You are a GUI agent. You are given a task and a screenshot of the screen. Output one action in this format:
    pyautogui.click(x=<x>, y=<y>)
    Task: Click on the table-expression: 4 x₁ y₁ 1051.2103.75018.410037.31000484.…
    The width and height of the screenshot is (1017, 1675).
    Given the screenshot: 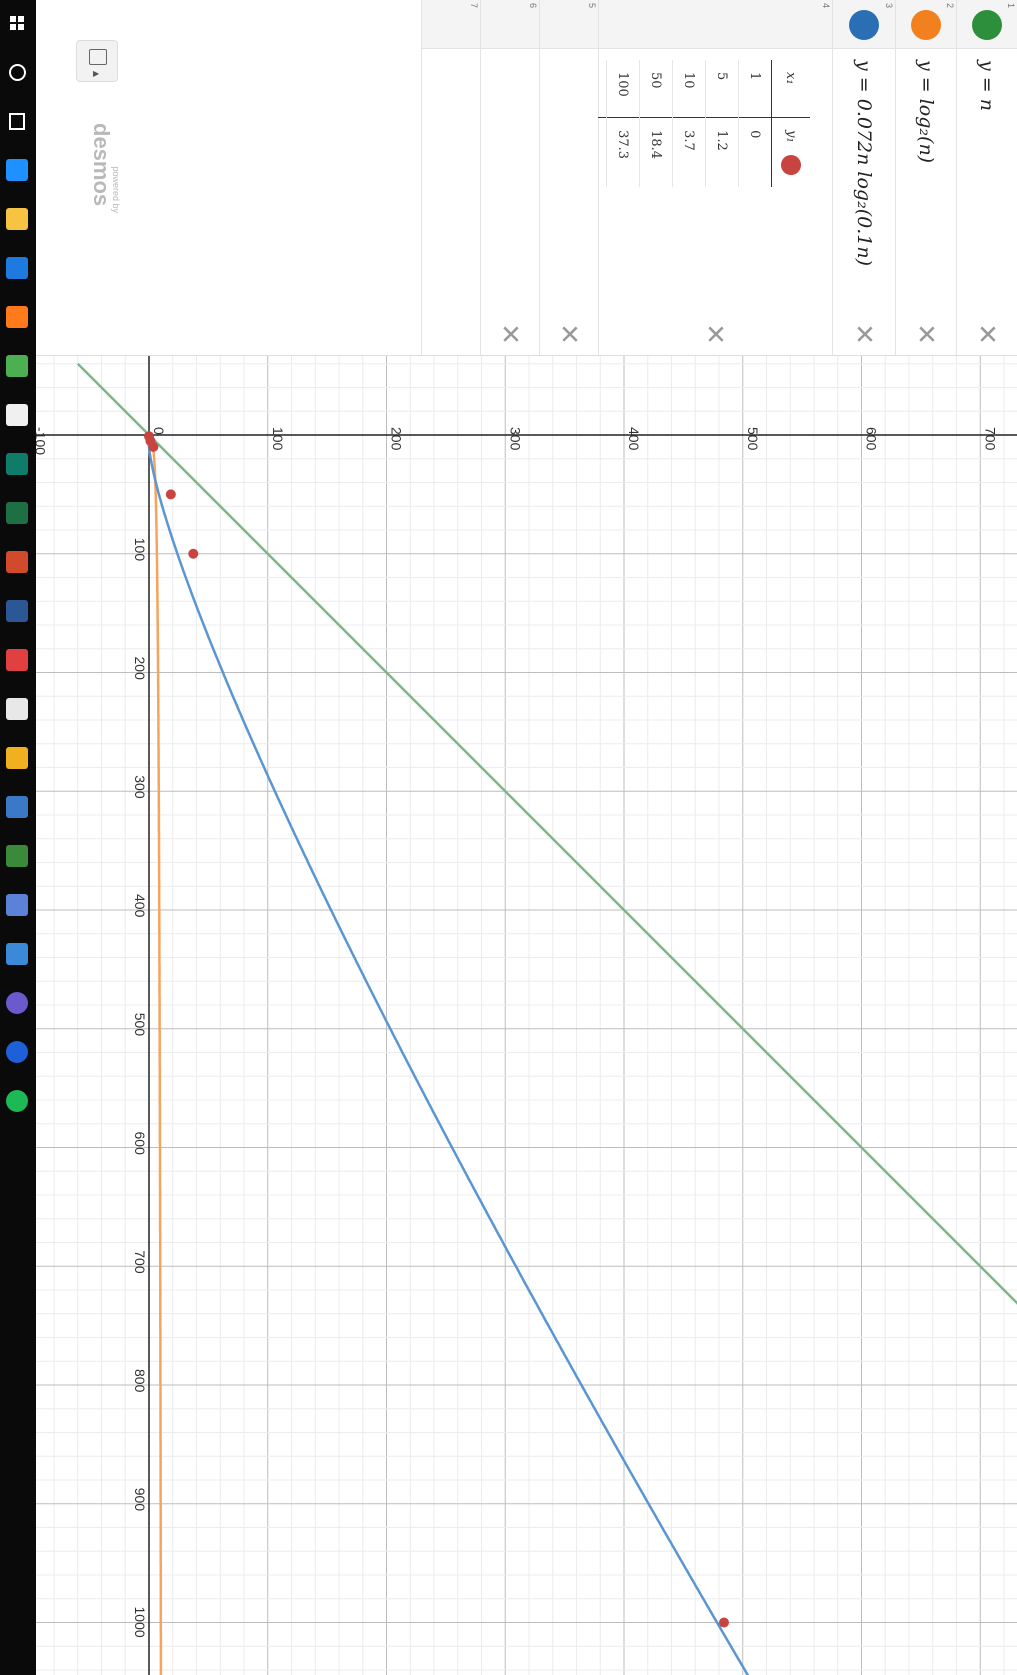 What is the action you would take?
    pyautogui.click(x=702, y=177)
    